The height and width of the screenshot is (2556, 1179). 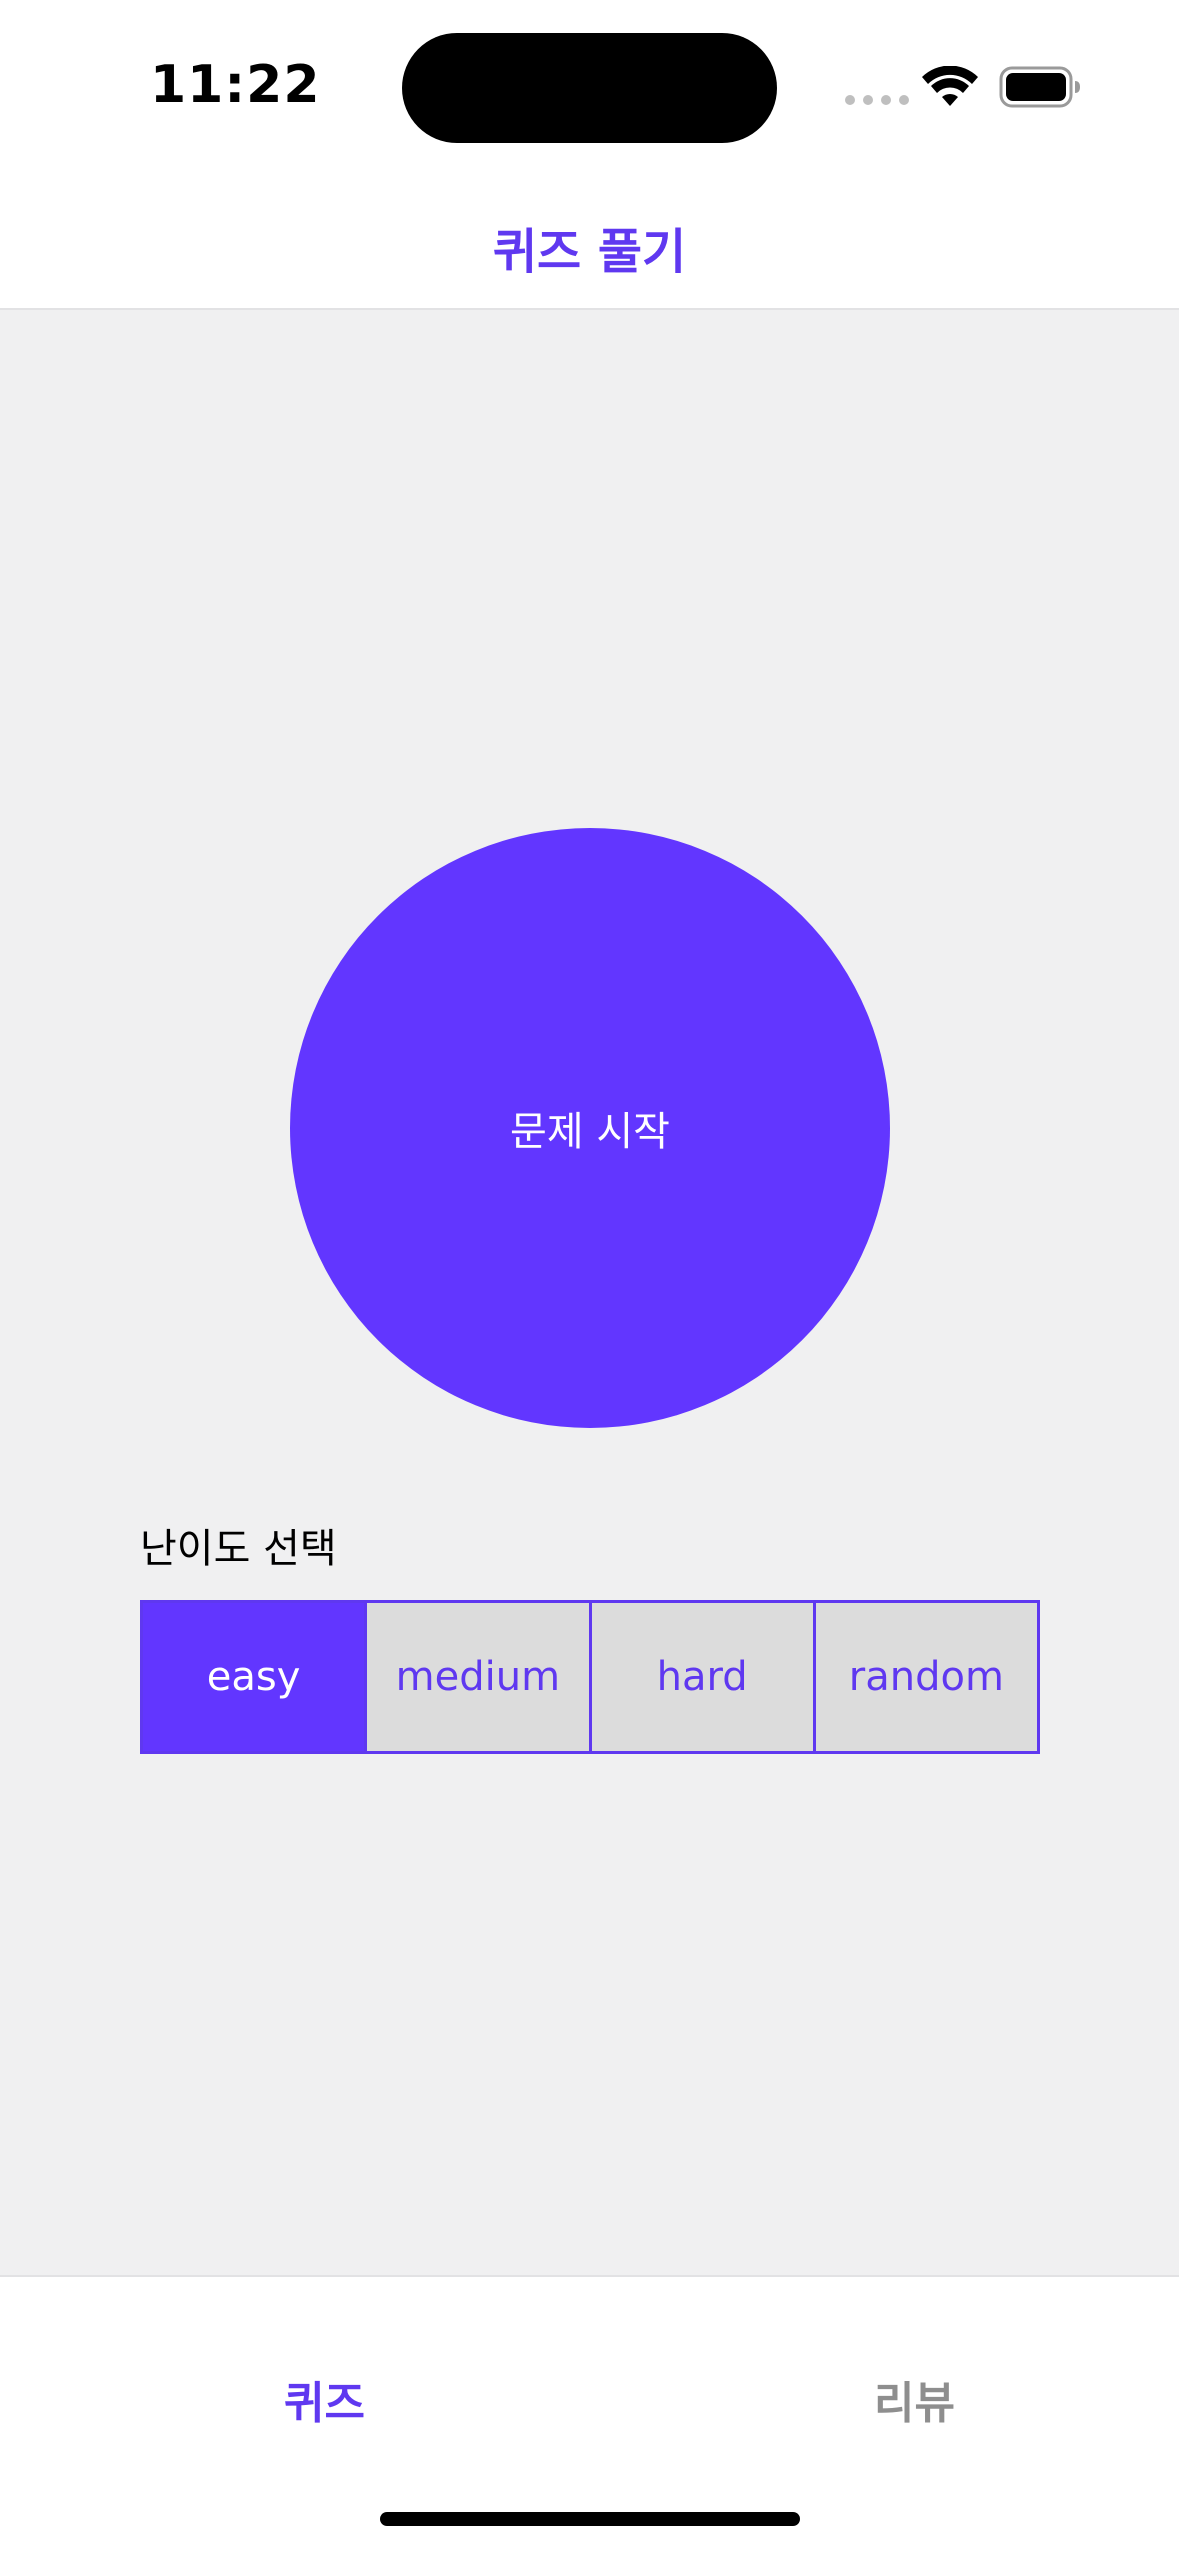 I want to click on difficulty-option-random: random, so click(x=926, y=1677).